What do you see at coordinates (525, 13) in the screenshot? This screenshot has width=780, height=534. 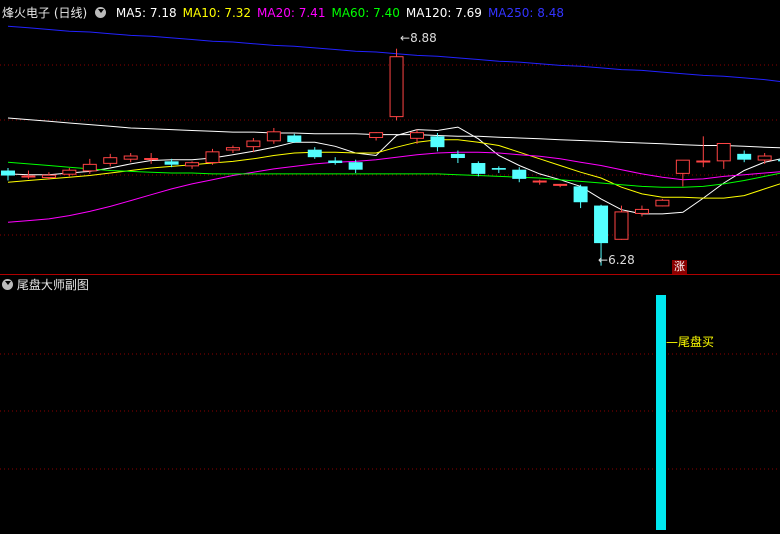 I see `ma-legend-item: MA250: 8.48` at bounding box center [525, 13].